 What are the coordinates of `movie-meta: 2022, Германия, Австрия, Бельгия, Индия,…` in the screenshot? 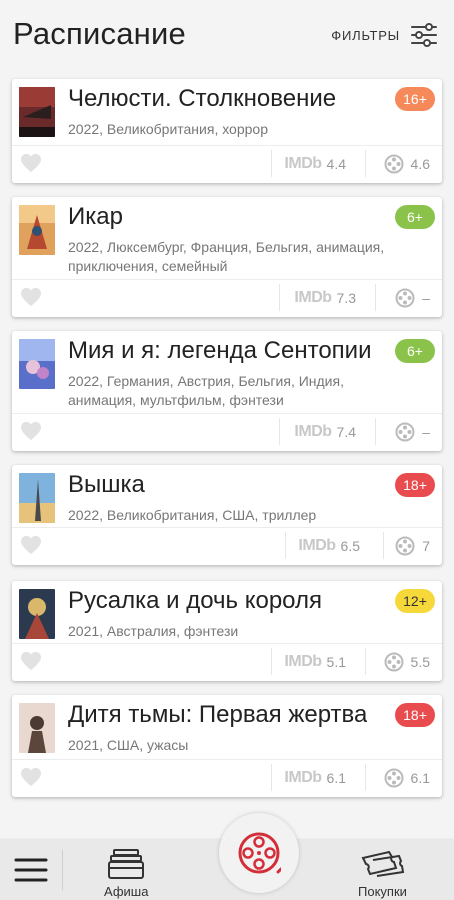 It's located at (206, 390).